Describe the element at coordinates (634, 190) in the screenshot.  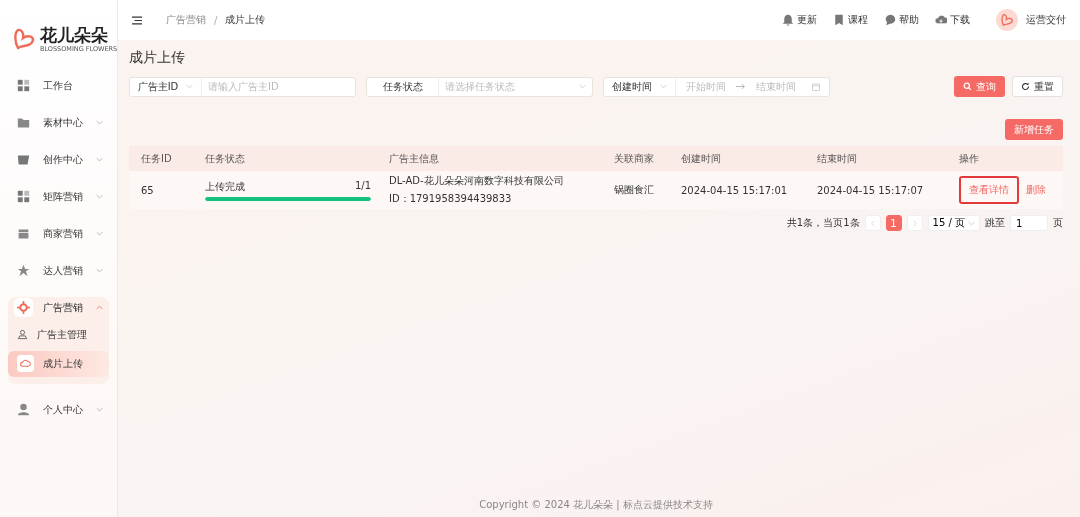
I see `table-cell-text: 锅圈食汇` at that location.